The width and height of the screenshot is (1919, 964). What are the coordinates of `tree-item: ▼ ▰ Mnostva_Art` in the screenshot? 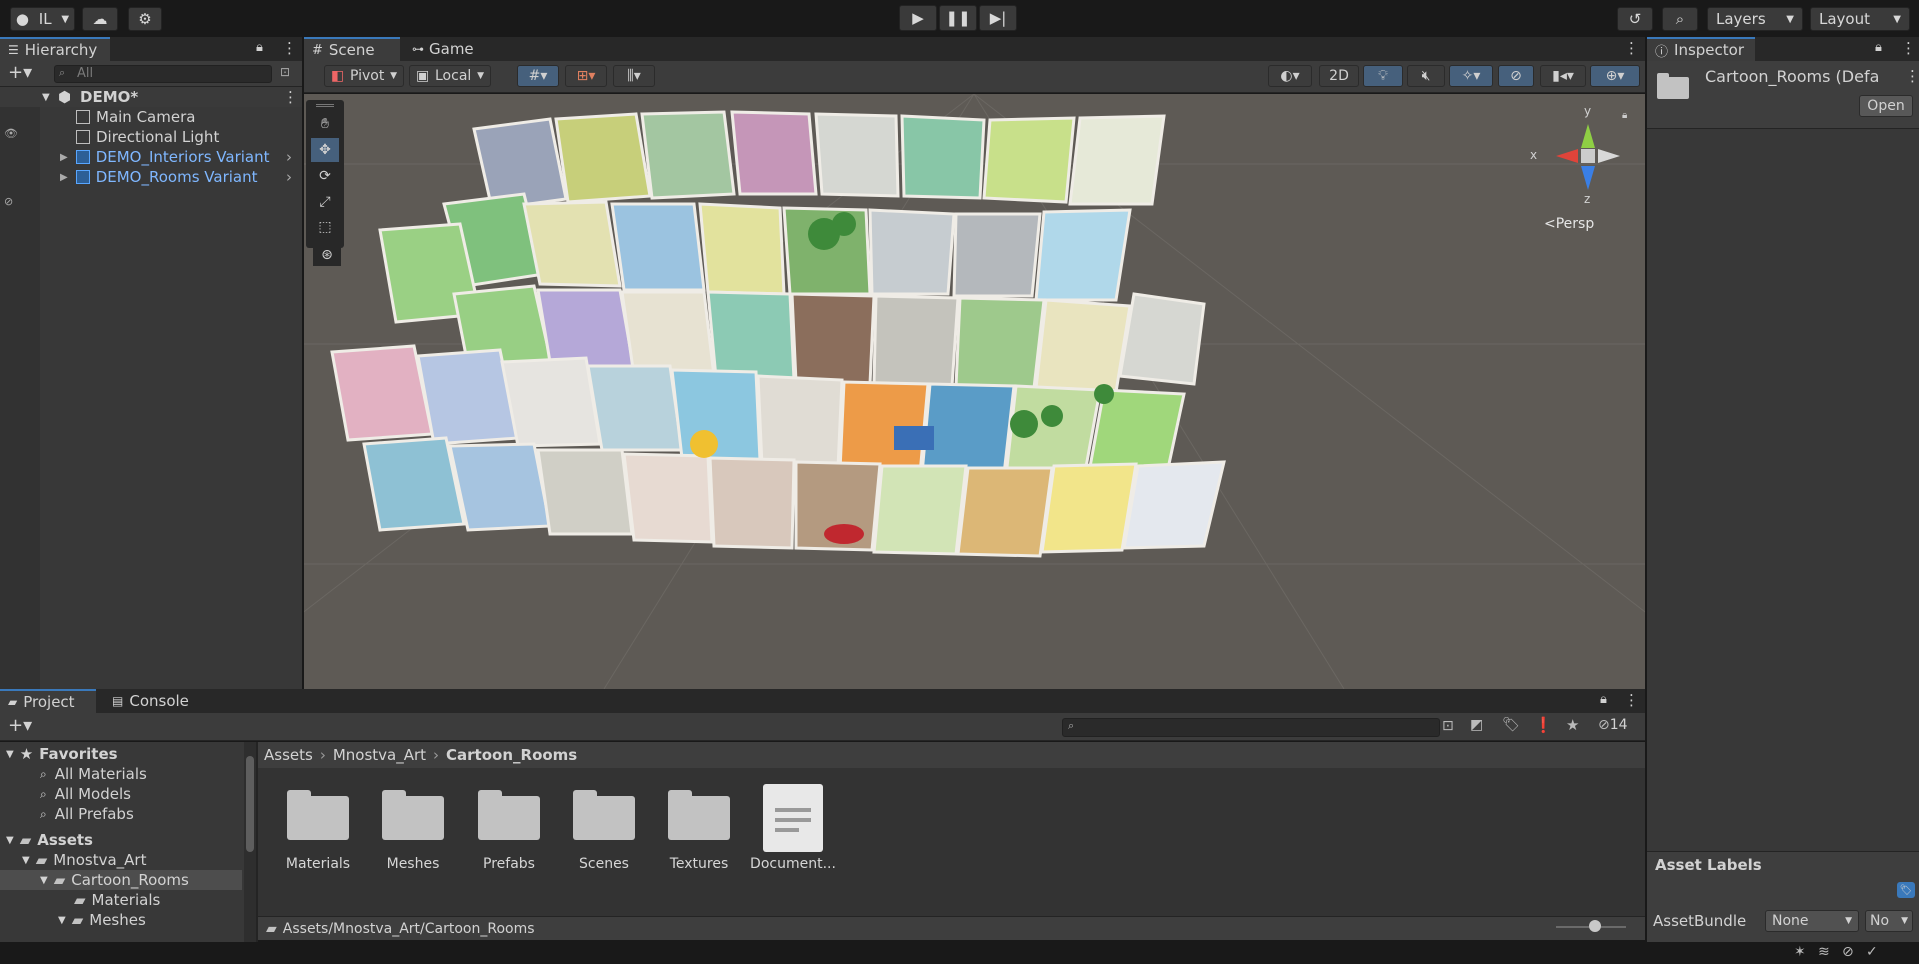 It's located at (84, 860).